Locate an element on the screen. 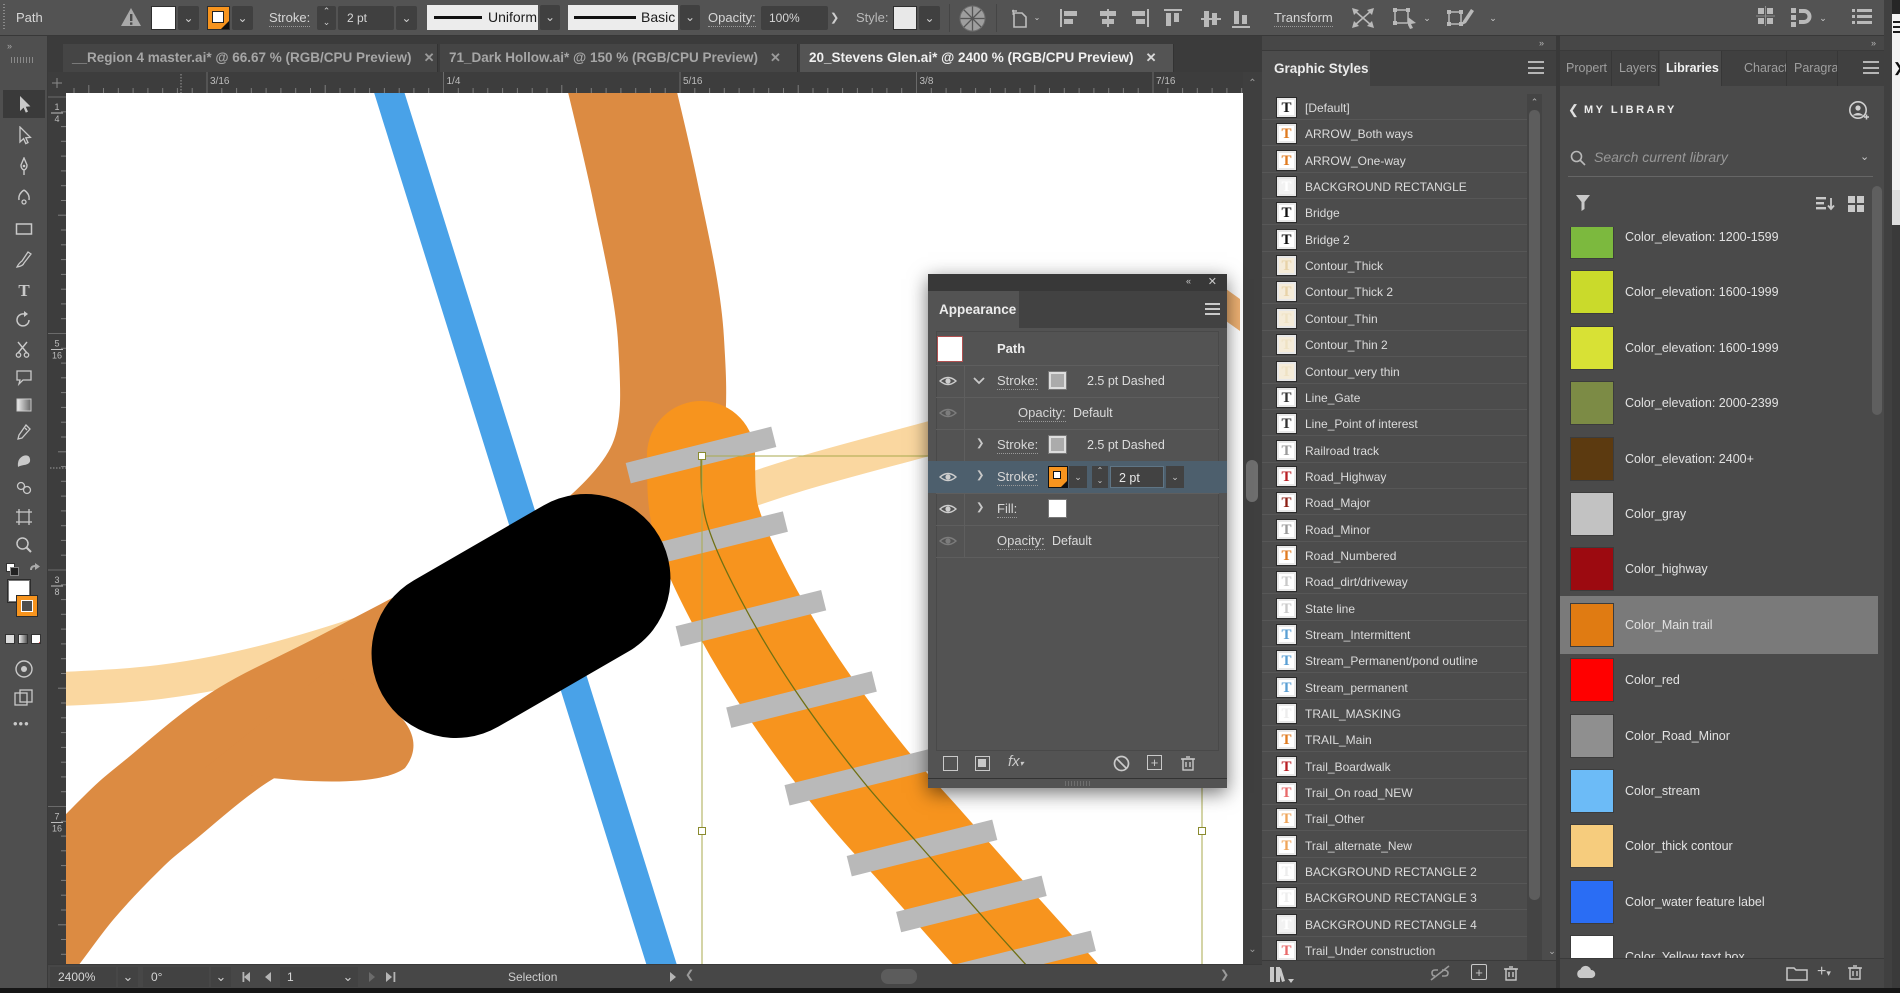  svg-text: 8 is located at coordinates (56, 592).